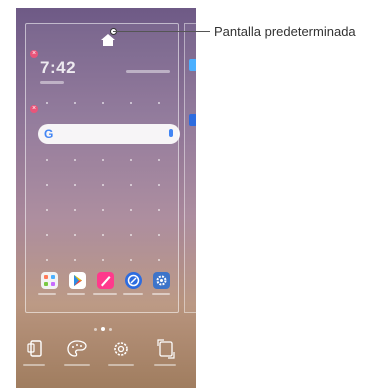  What do you see at coordinates (52, 82) in the screenshot?
I see `clock-date-line` at bounding box center [52, 82].